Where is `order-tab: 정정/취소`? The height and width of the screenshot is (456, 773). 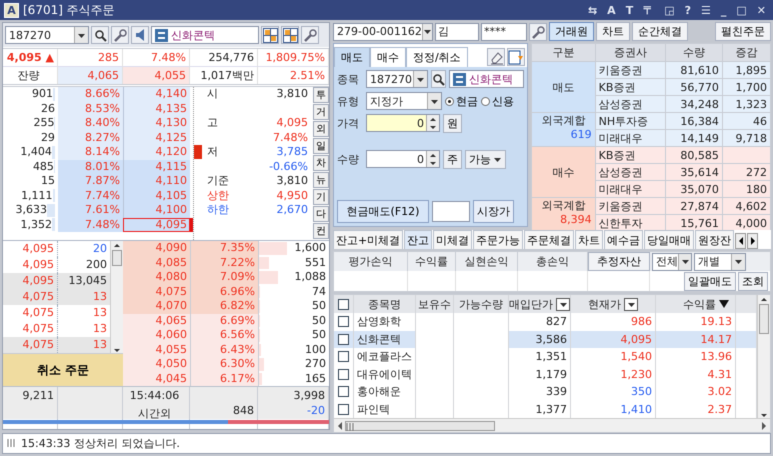 order-tab: 정정/취소 is located at coordinates (437, 57).